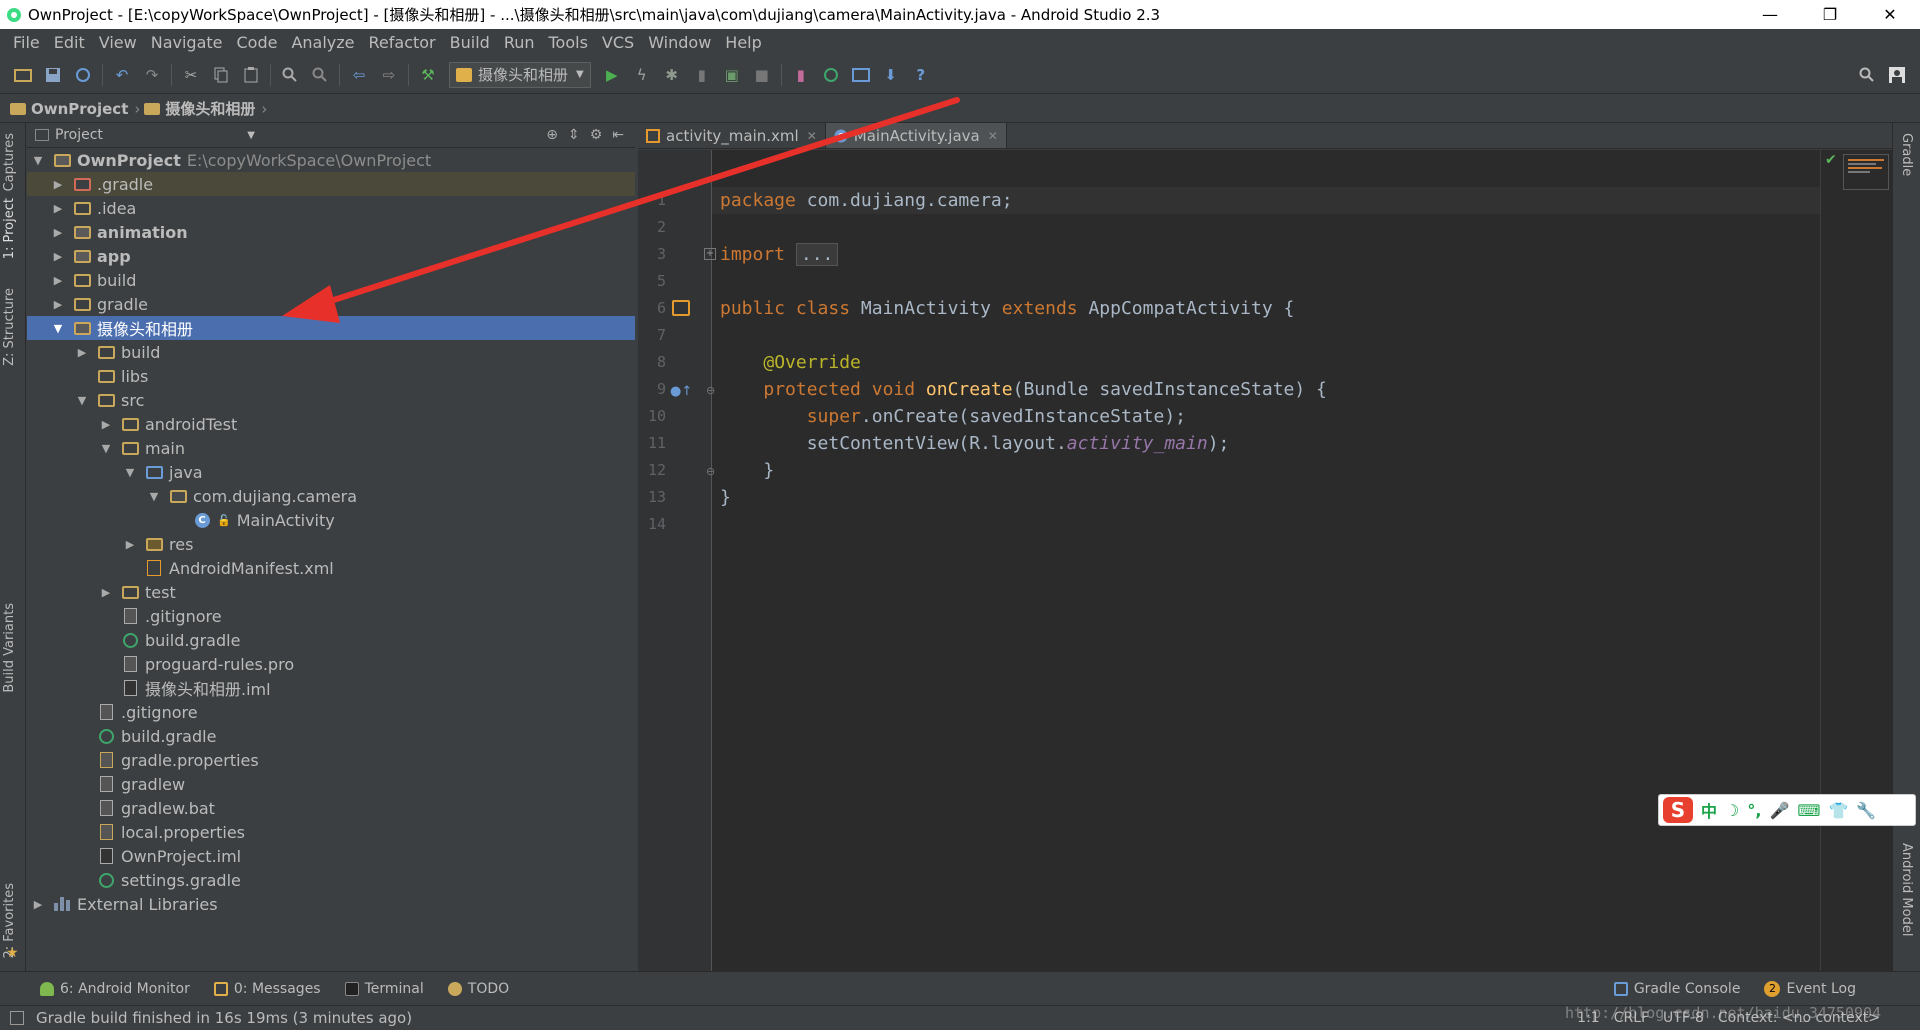 The width and height of the screenshot is (1920, 1030). What do you see at coordinates (1906, 154) in the screenshot?
I see `gradle-tab: Gradle` at bounding box center [1906, 154].